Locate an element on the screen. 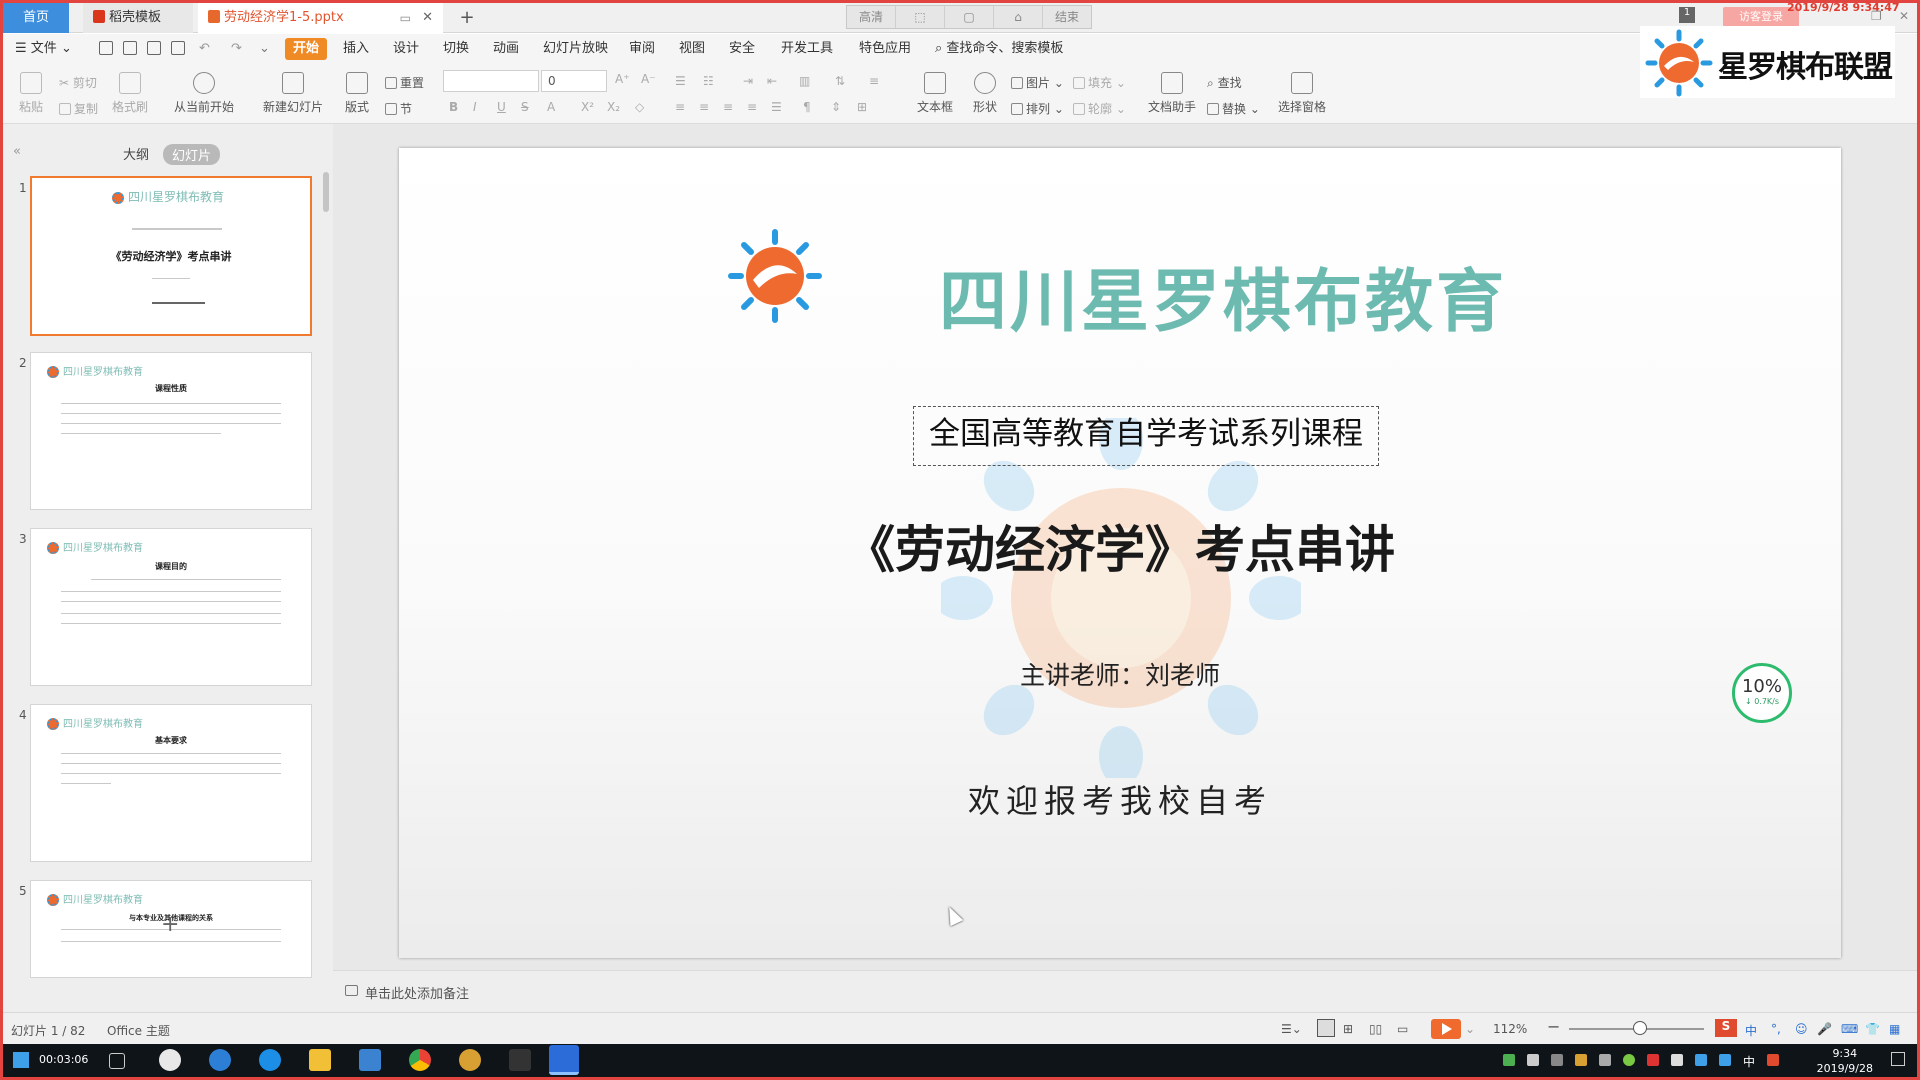 Image resolution: width=1920 pixels, height=1080 pixels. select-pane-button: 选择窗格 is located at coordinates (1302, 93).